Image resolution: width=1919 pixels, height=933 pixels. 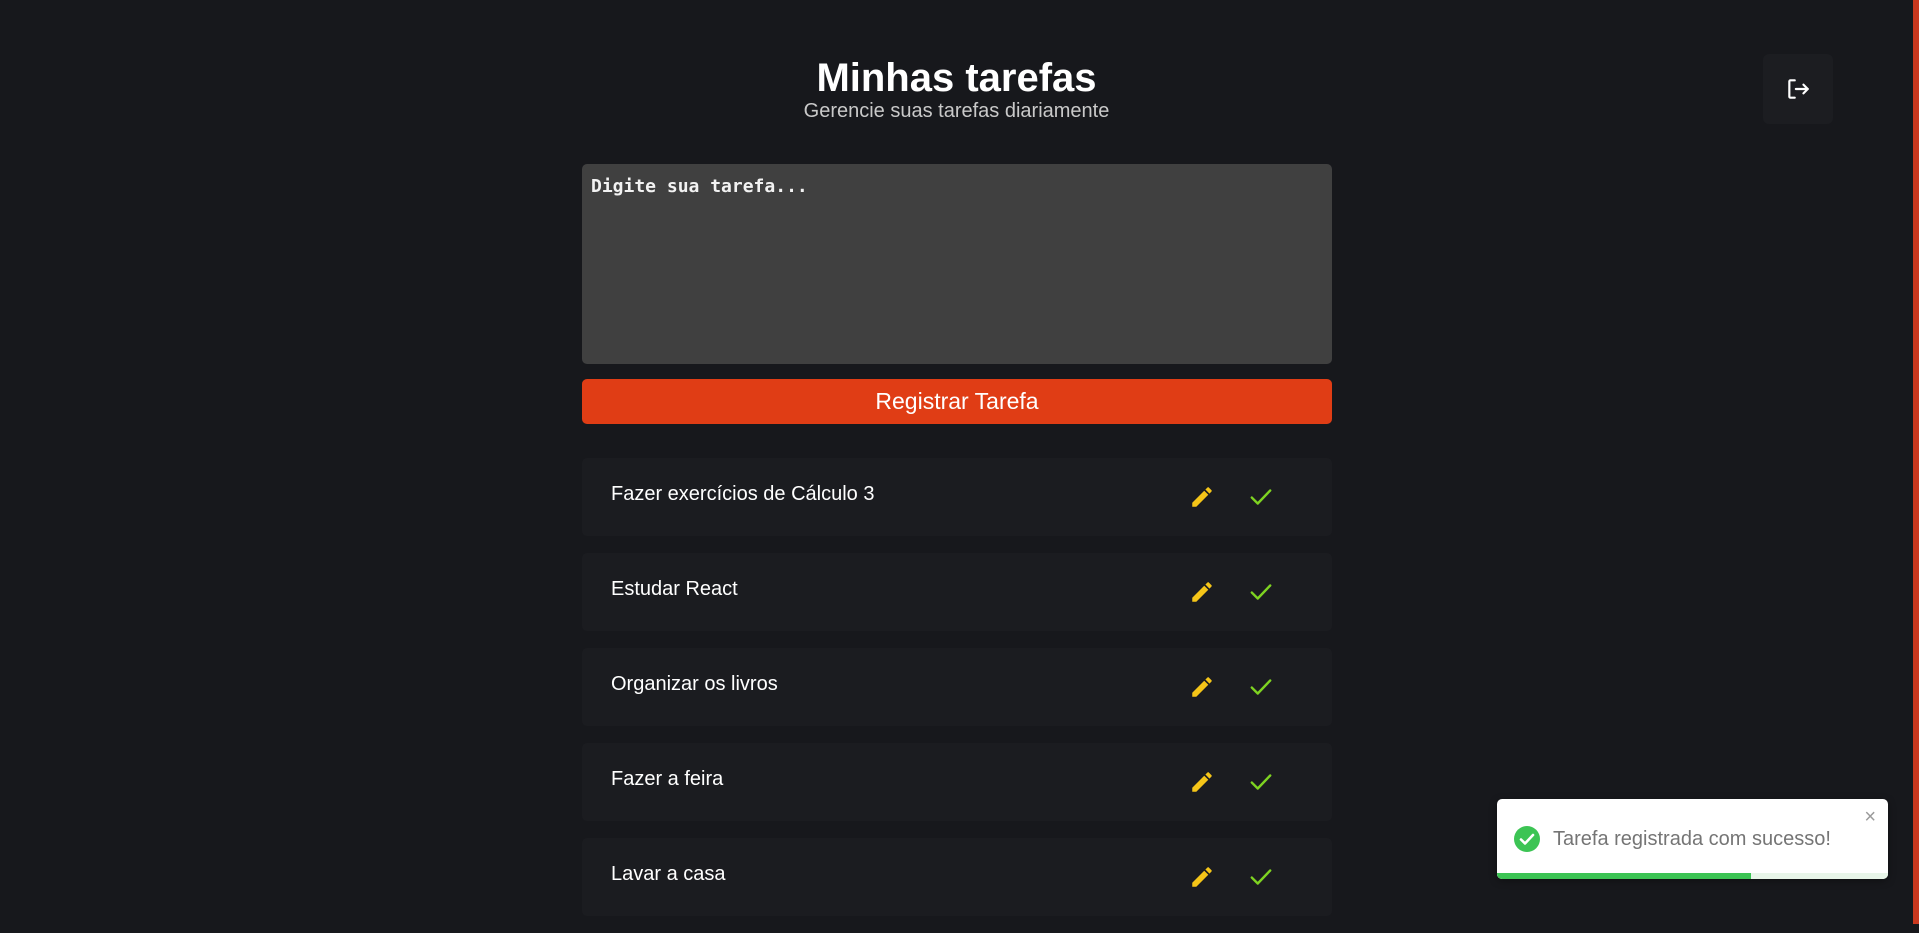 What do you see at coordinates (1916, 462) in the screenshot?
I see `right-edge-stripe` at bounding box center [1916, 462].